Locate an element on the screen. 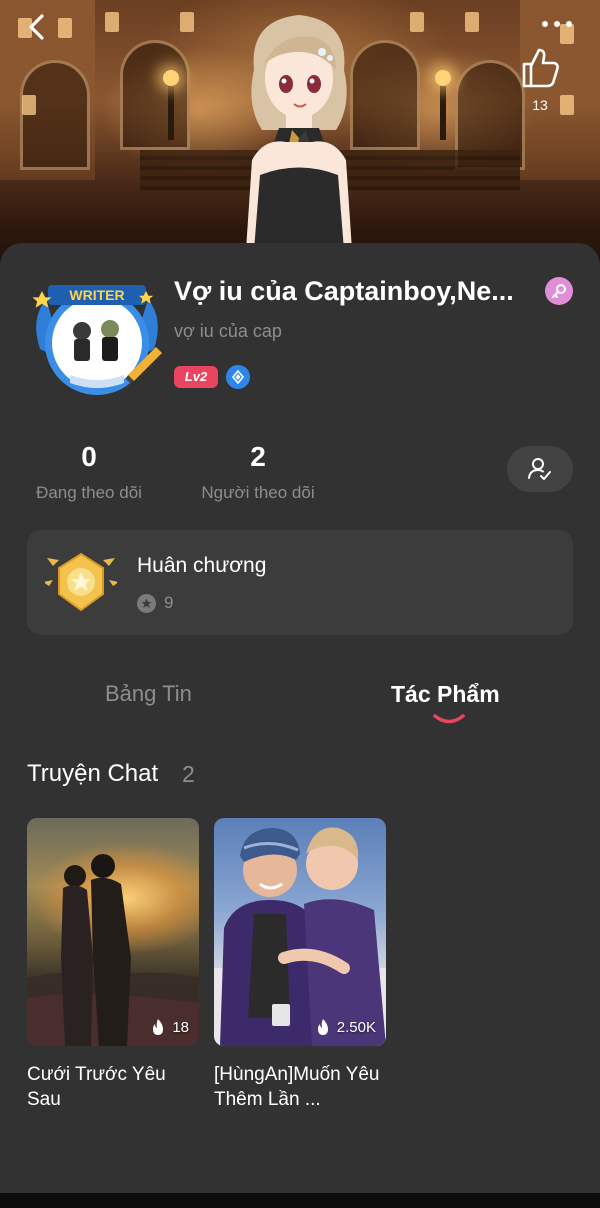 The height and width of the screenshot is (1208, 600). story-title: Cưới Trước Yêu Sau is located at coordinates (113, 1087).